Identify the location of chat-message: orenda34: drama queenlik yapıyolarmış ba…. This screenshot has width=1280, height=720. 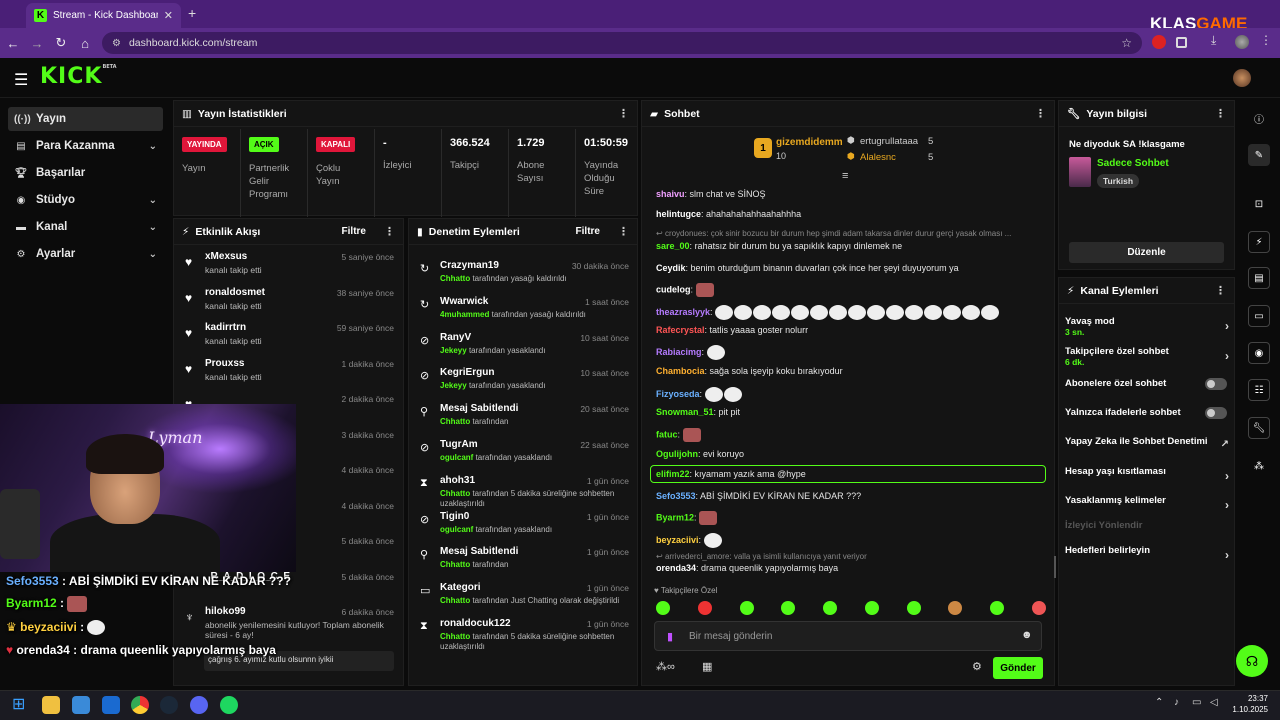
(747, 568).